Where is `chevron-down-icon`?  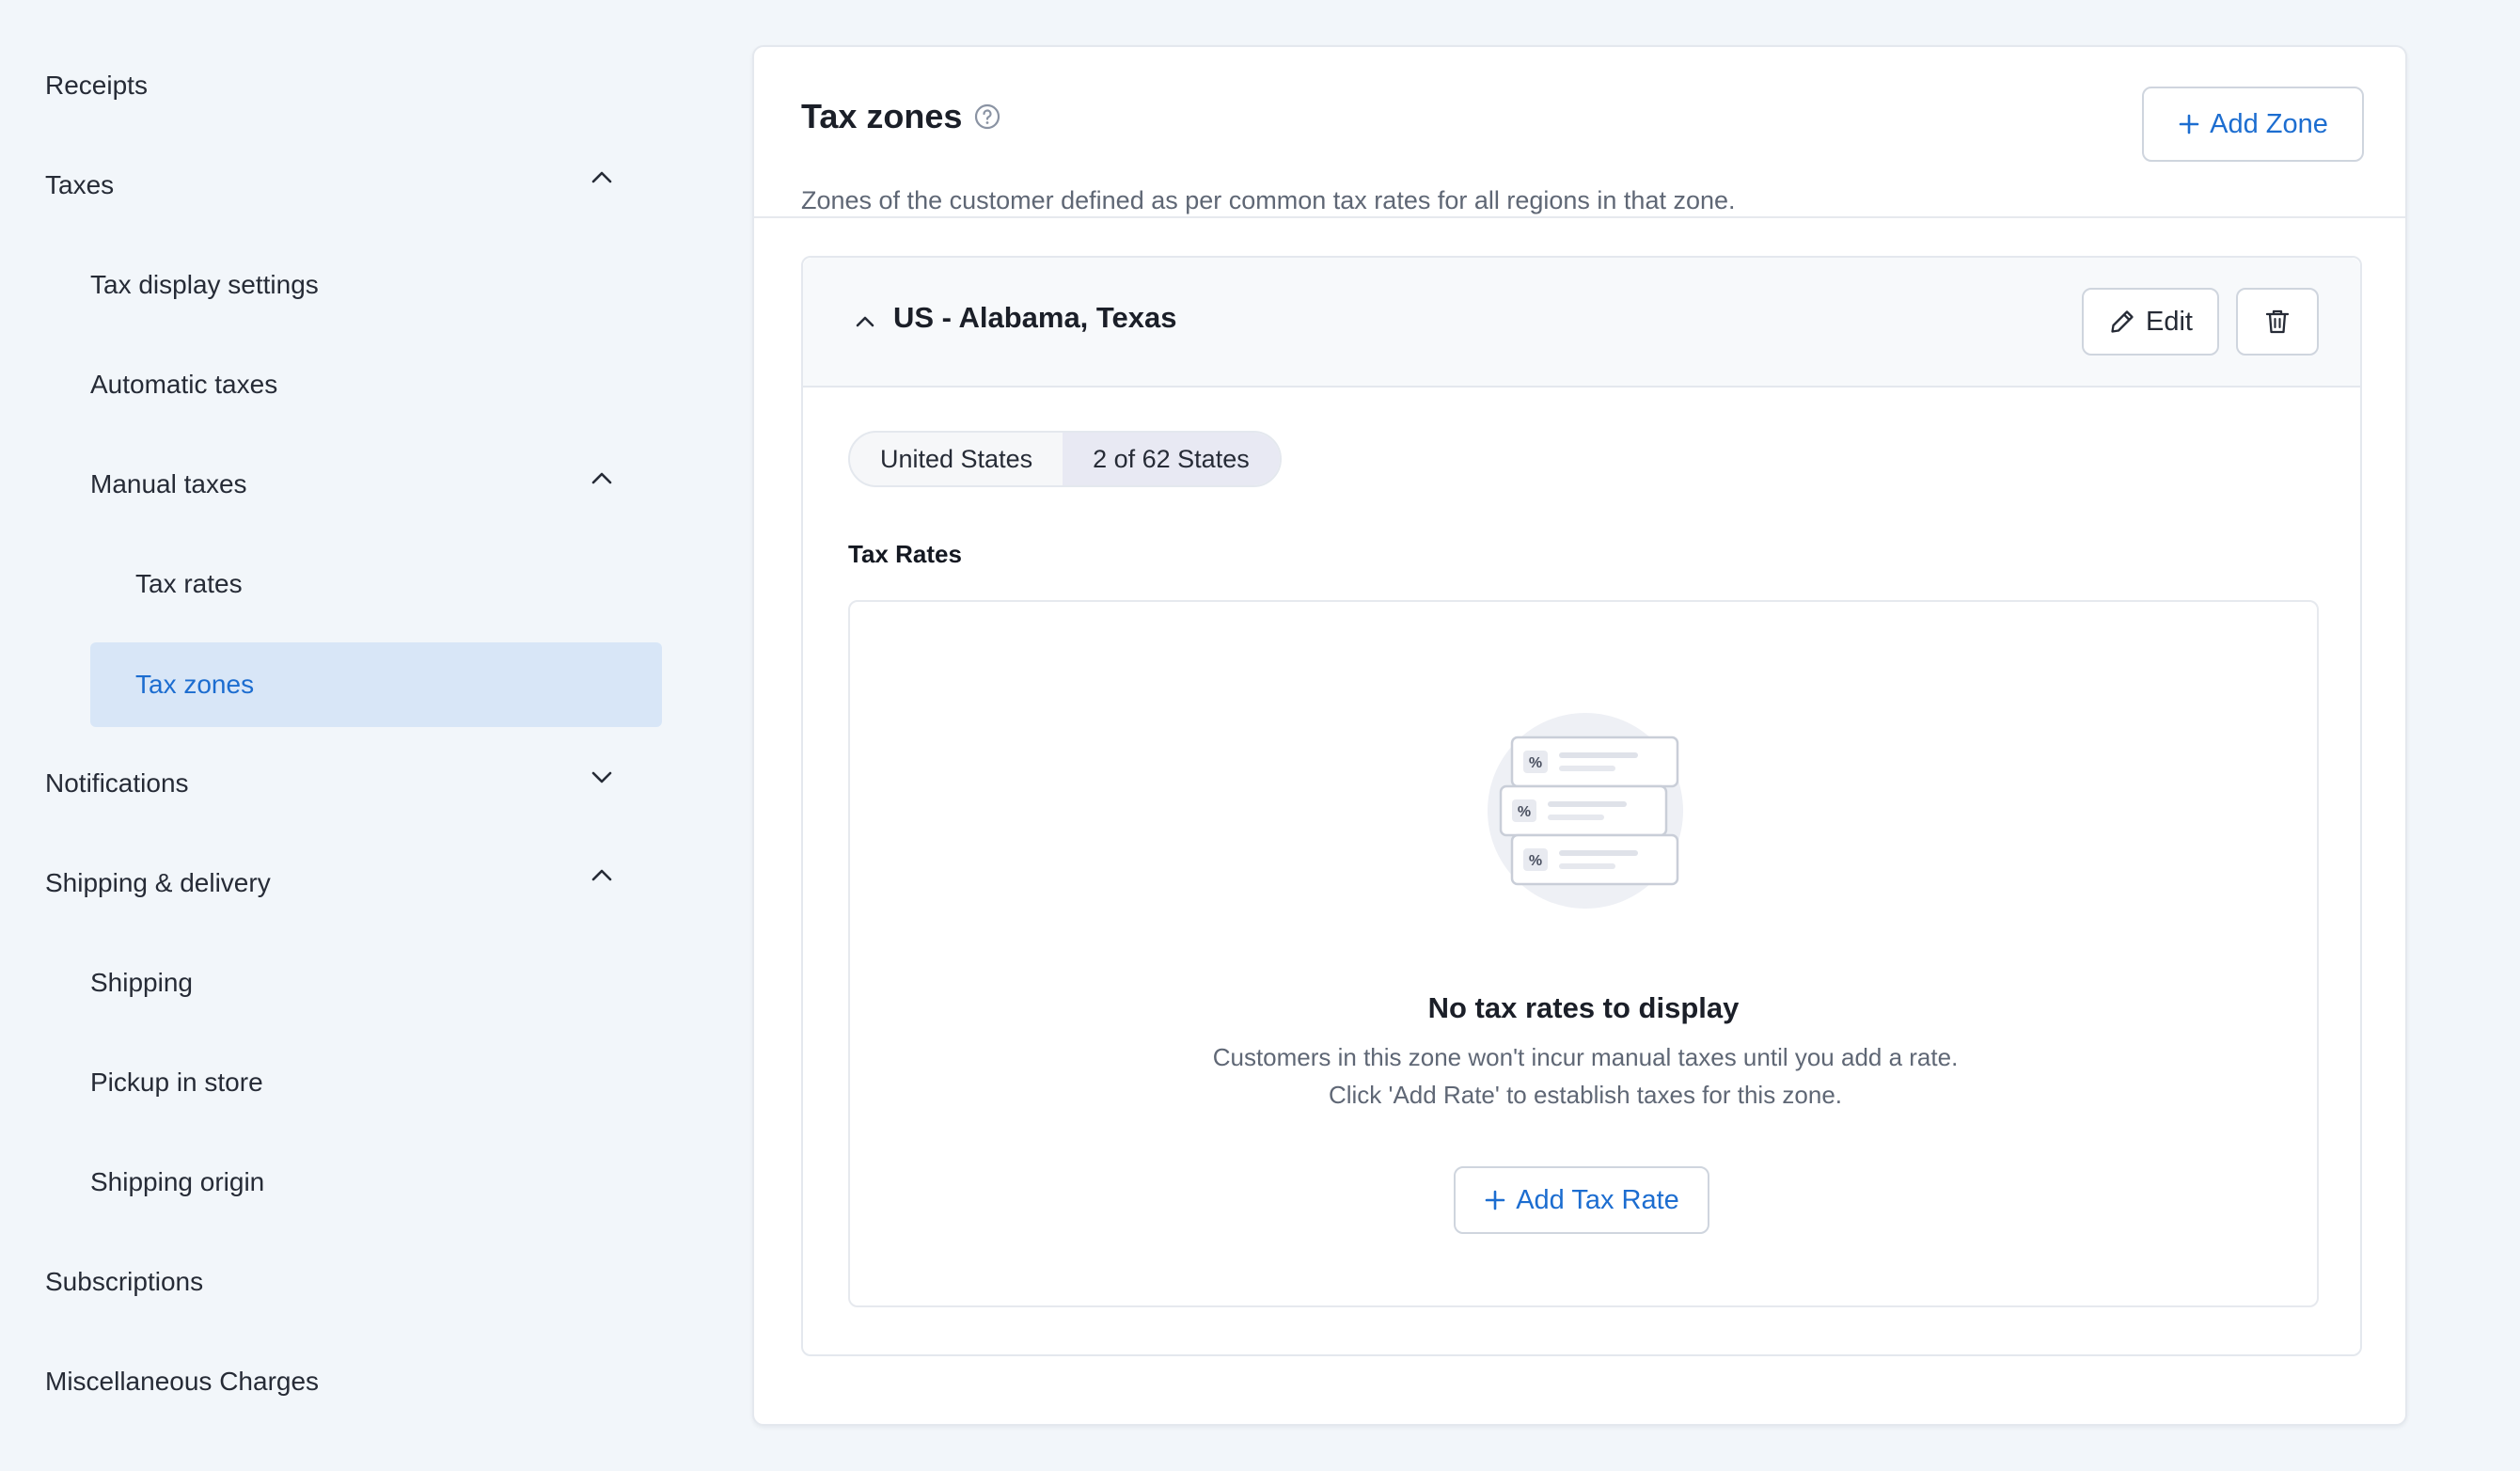 chevron-down-icon is located at coordinates (602, 777).